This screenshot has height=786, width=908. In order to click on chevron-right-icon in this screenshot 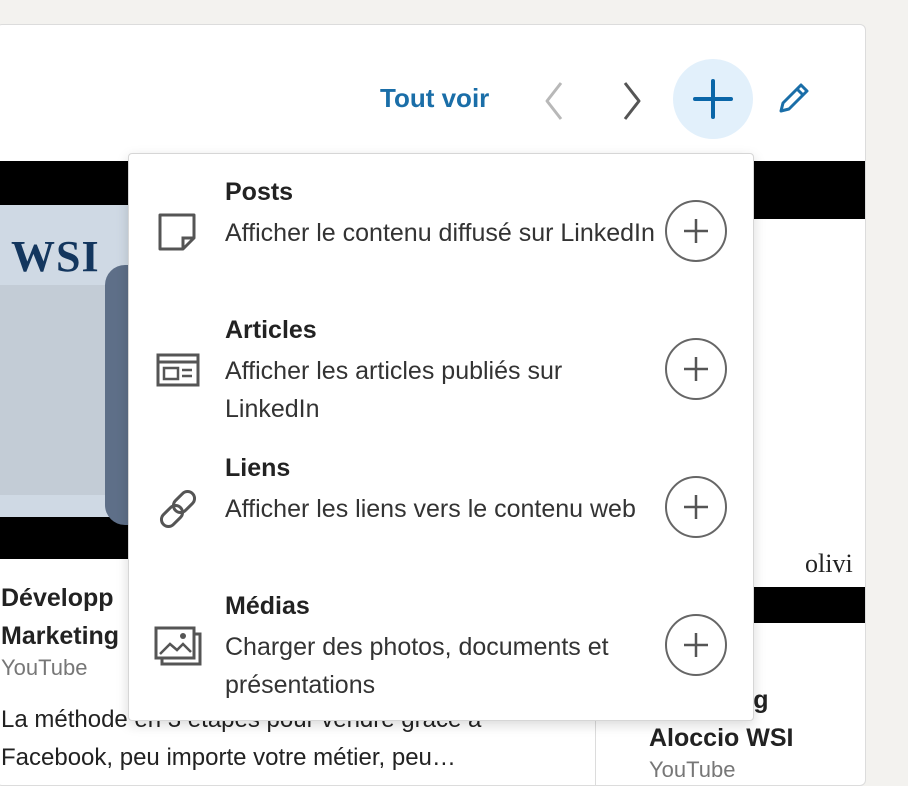, I will do `click(632, 101)`.